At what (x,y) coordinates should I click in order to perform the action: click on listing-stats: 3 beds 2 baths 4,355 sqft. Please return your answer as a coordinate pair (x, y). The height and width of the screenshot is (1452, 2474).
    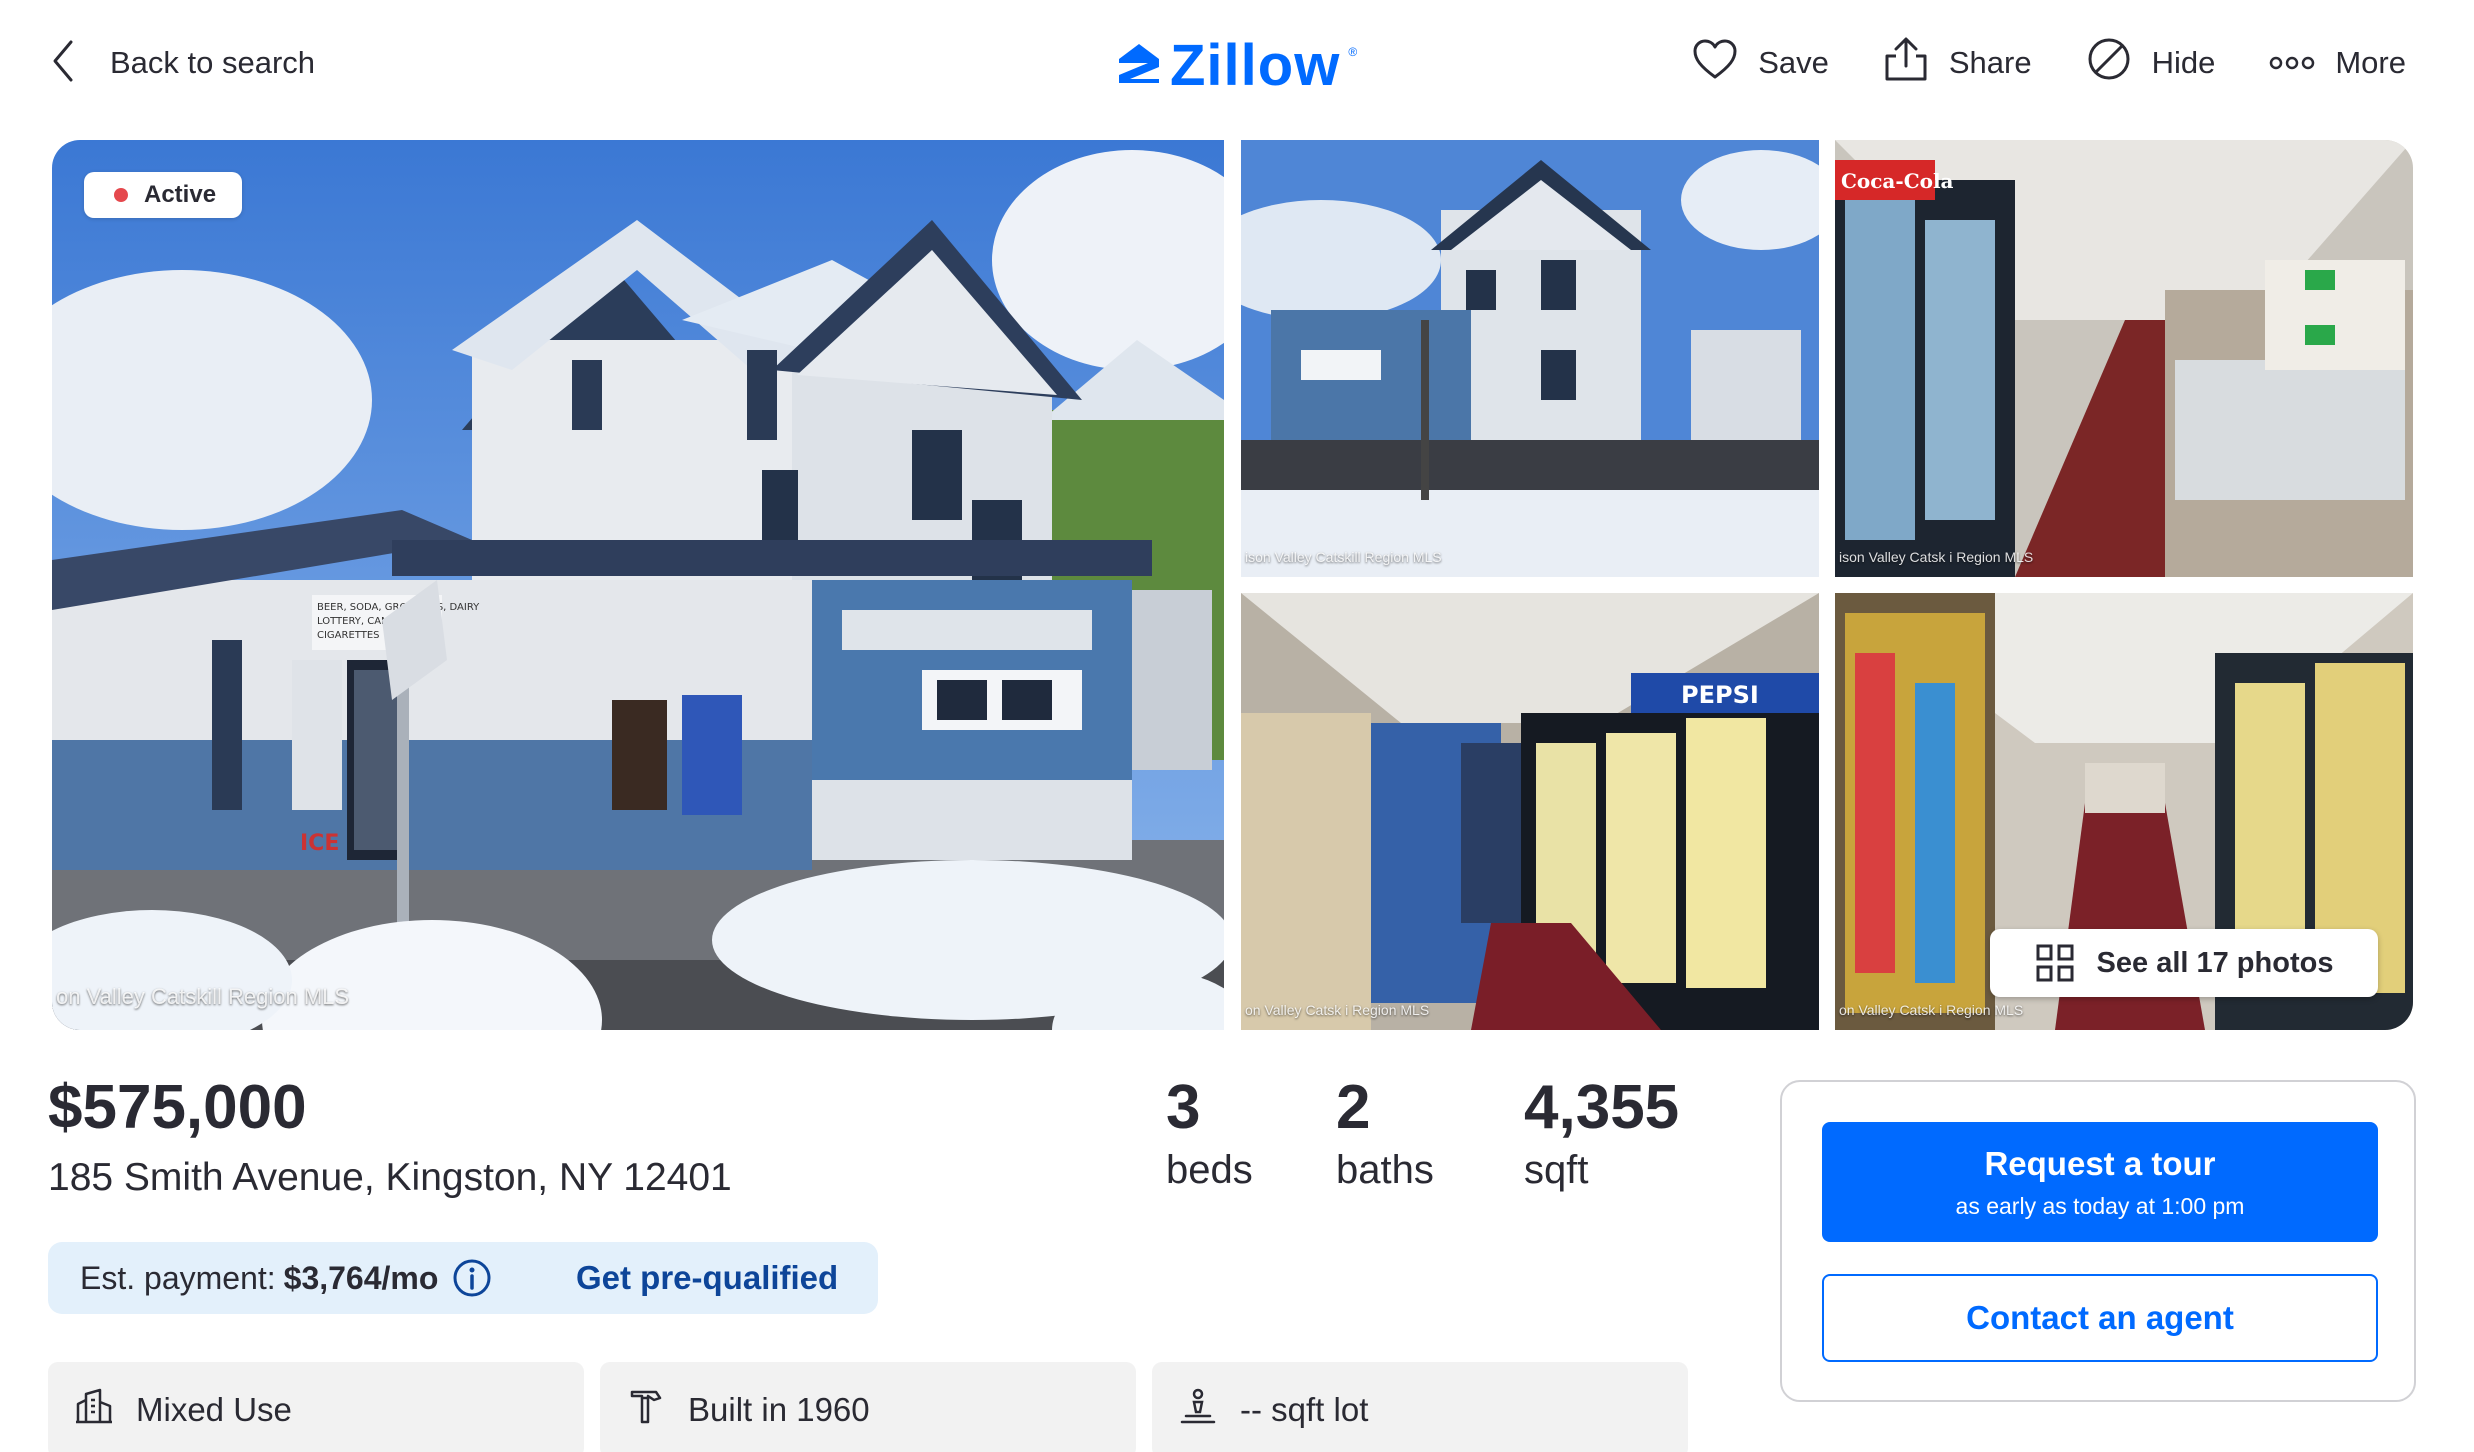
    Looking at the image, I should click on (1445, 1133).